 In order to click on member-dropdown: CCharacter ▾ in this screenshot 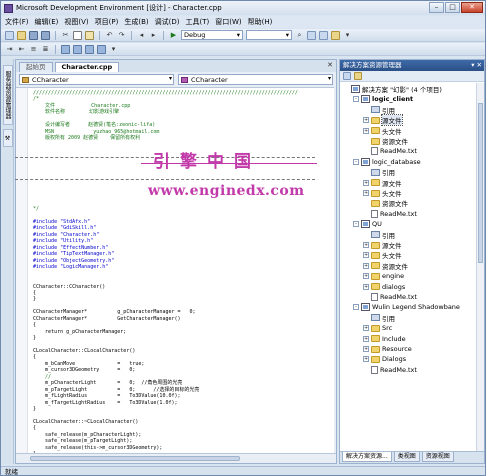, I will do `click(255, 79)`.